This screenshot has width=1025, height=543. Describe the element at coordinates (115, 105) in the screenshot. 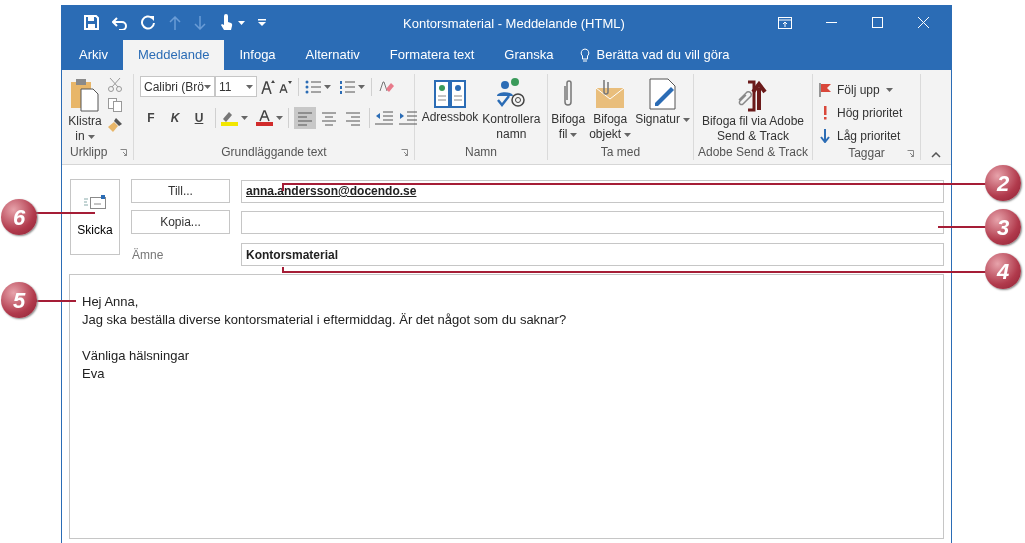

I see `copy-icon` at that location.